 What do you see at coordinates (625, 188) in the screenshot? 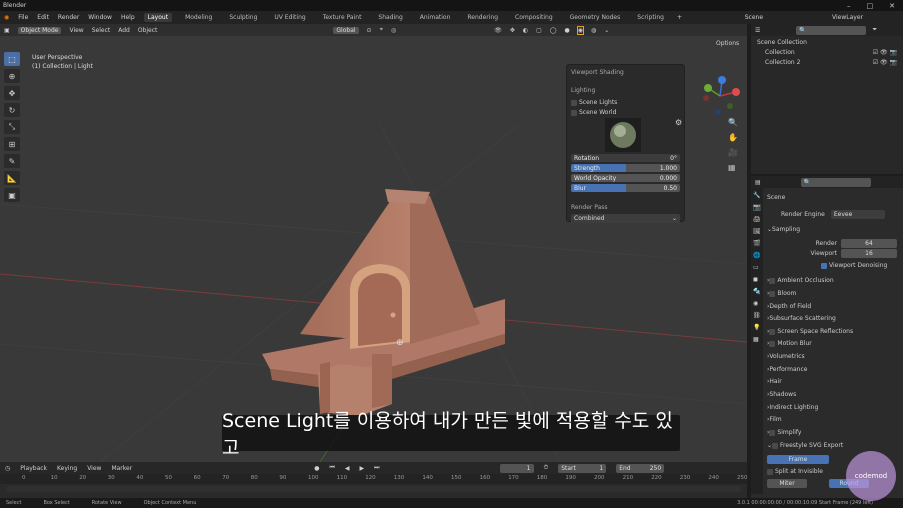
I see `blur-slider: Blur 0.50` at bounding box center [625, 188].